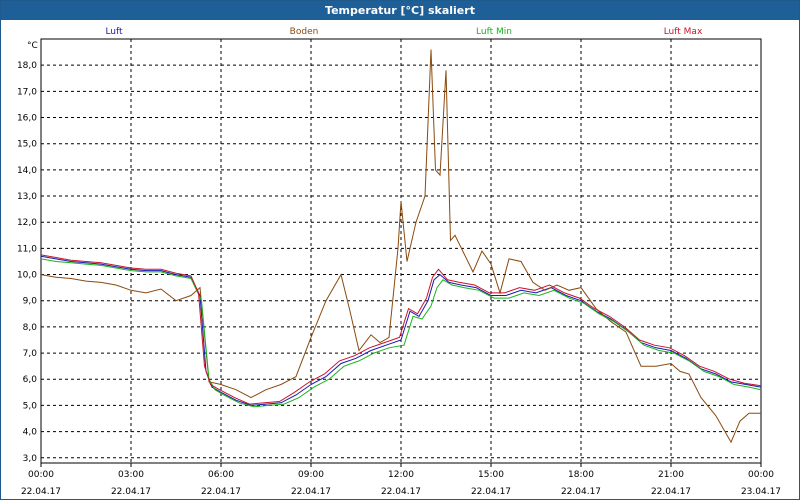  Describe the element at coordinates (404, 32) in the screenshot. I see `legend: Luft Boden Luft Min Luft Max` at that location.